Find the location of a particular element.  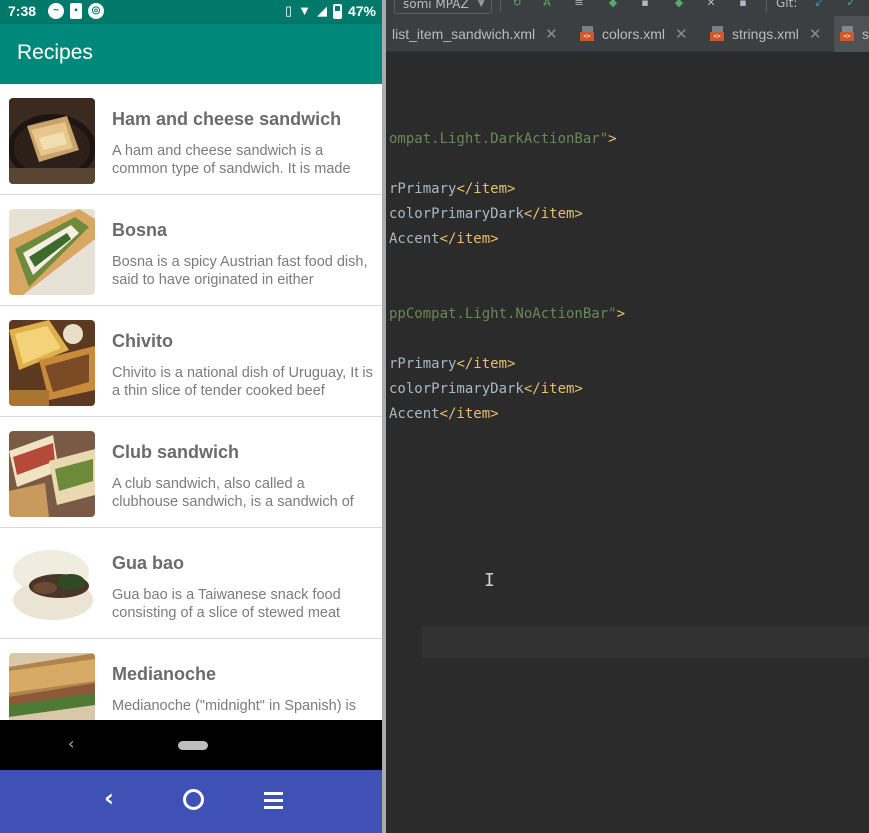

code-line: ompat.Light.DarkActionBar"> is located at coordinates (503, 139).